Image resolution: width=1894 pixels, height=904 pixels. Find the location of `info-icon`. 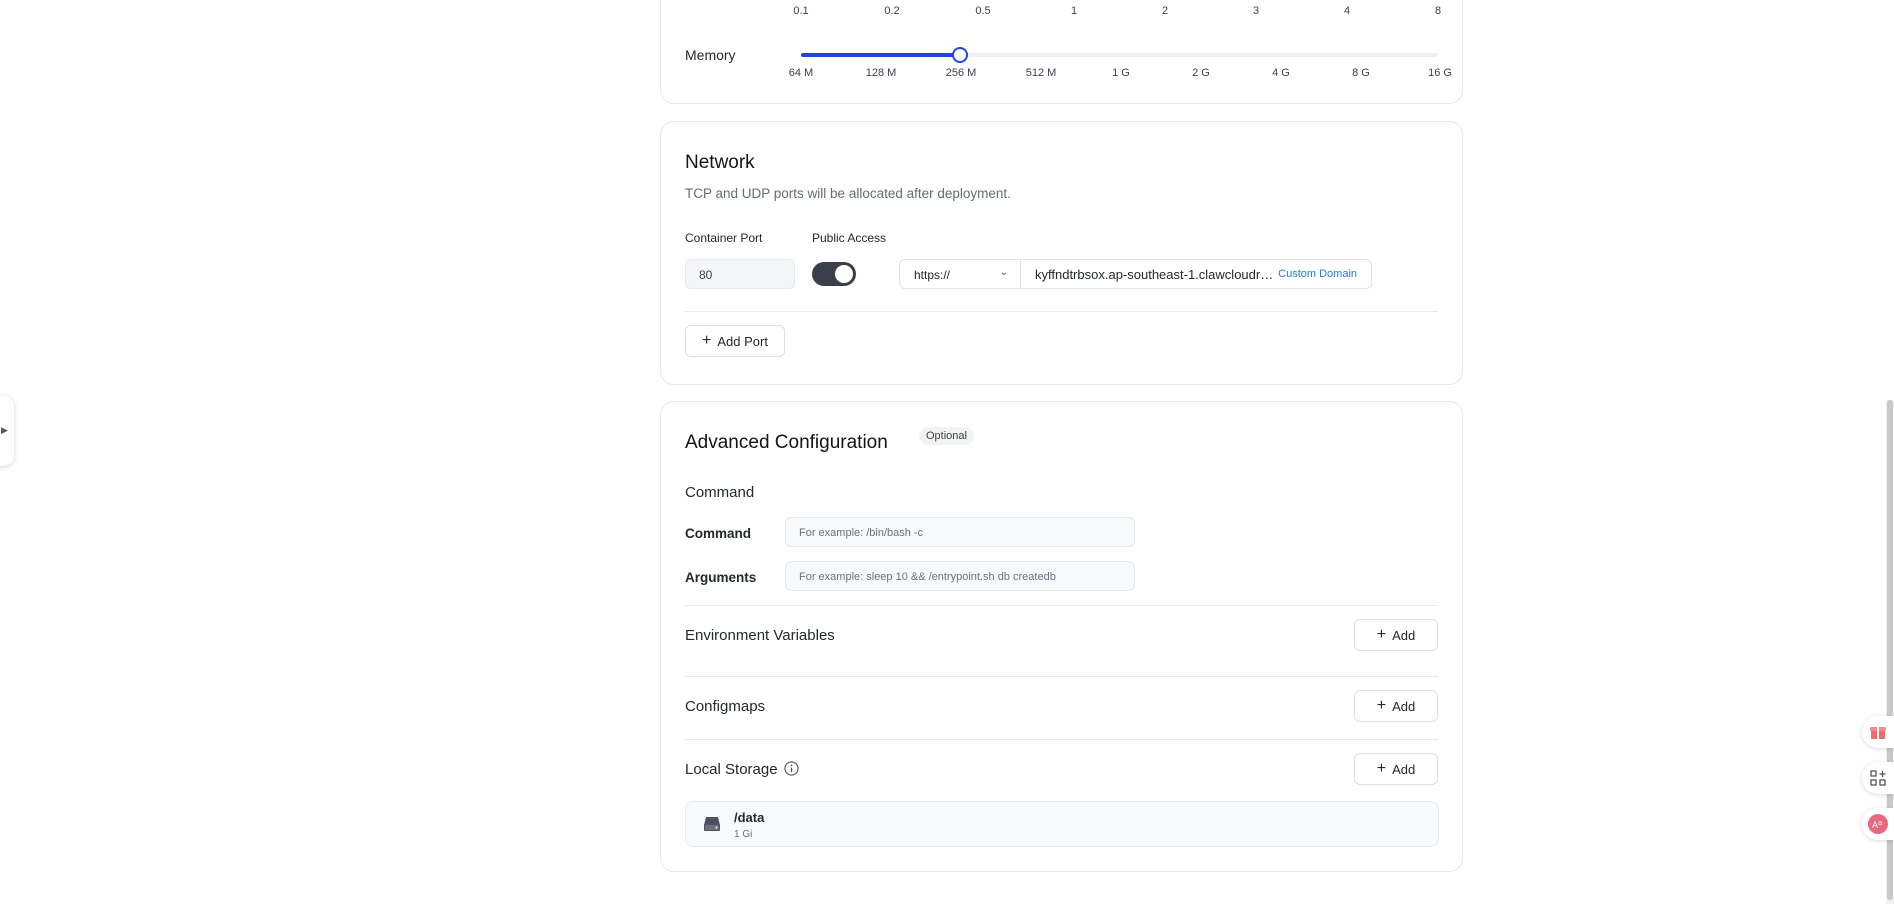

info-icon is located at coordinates (791, 768).